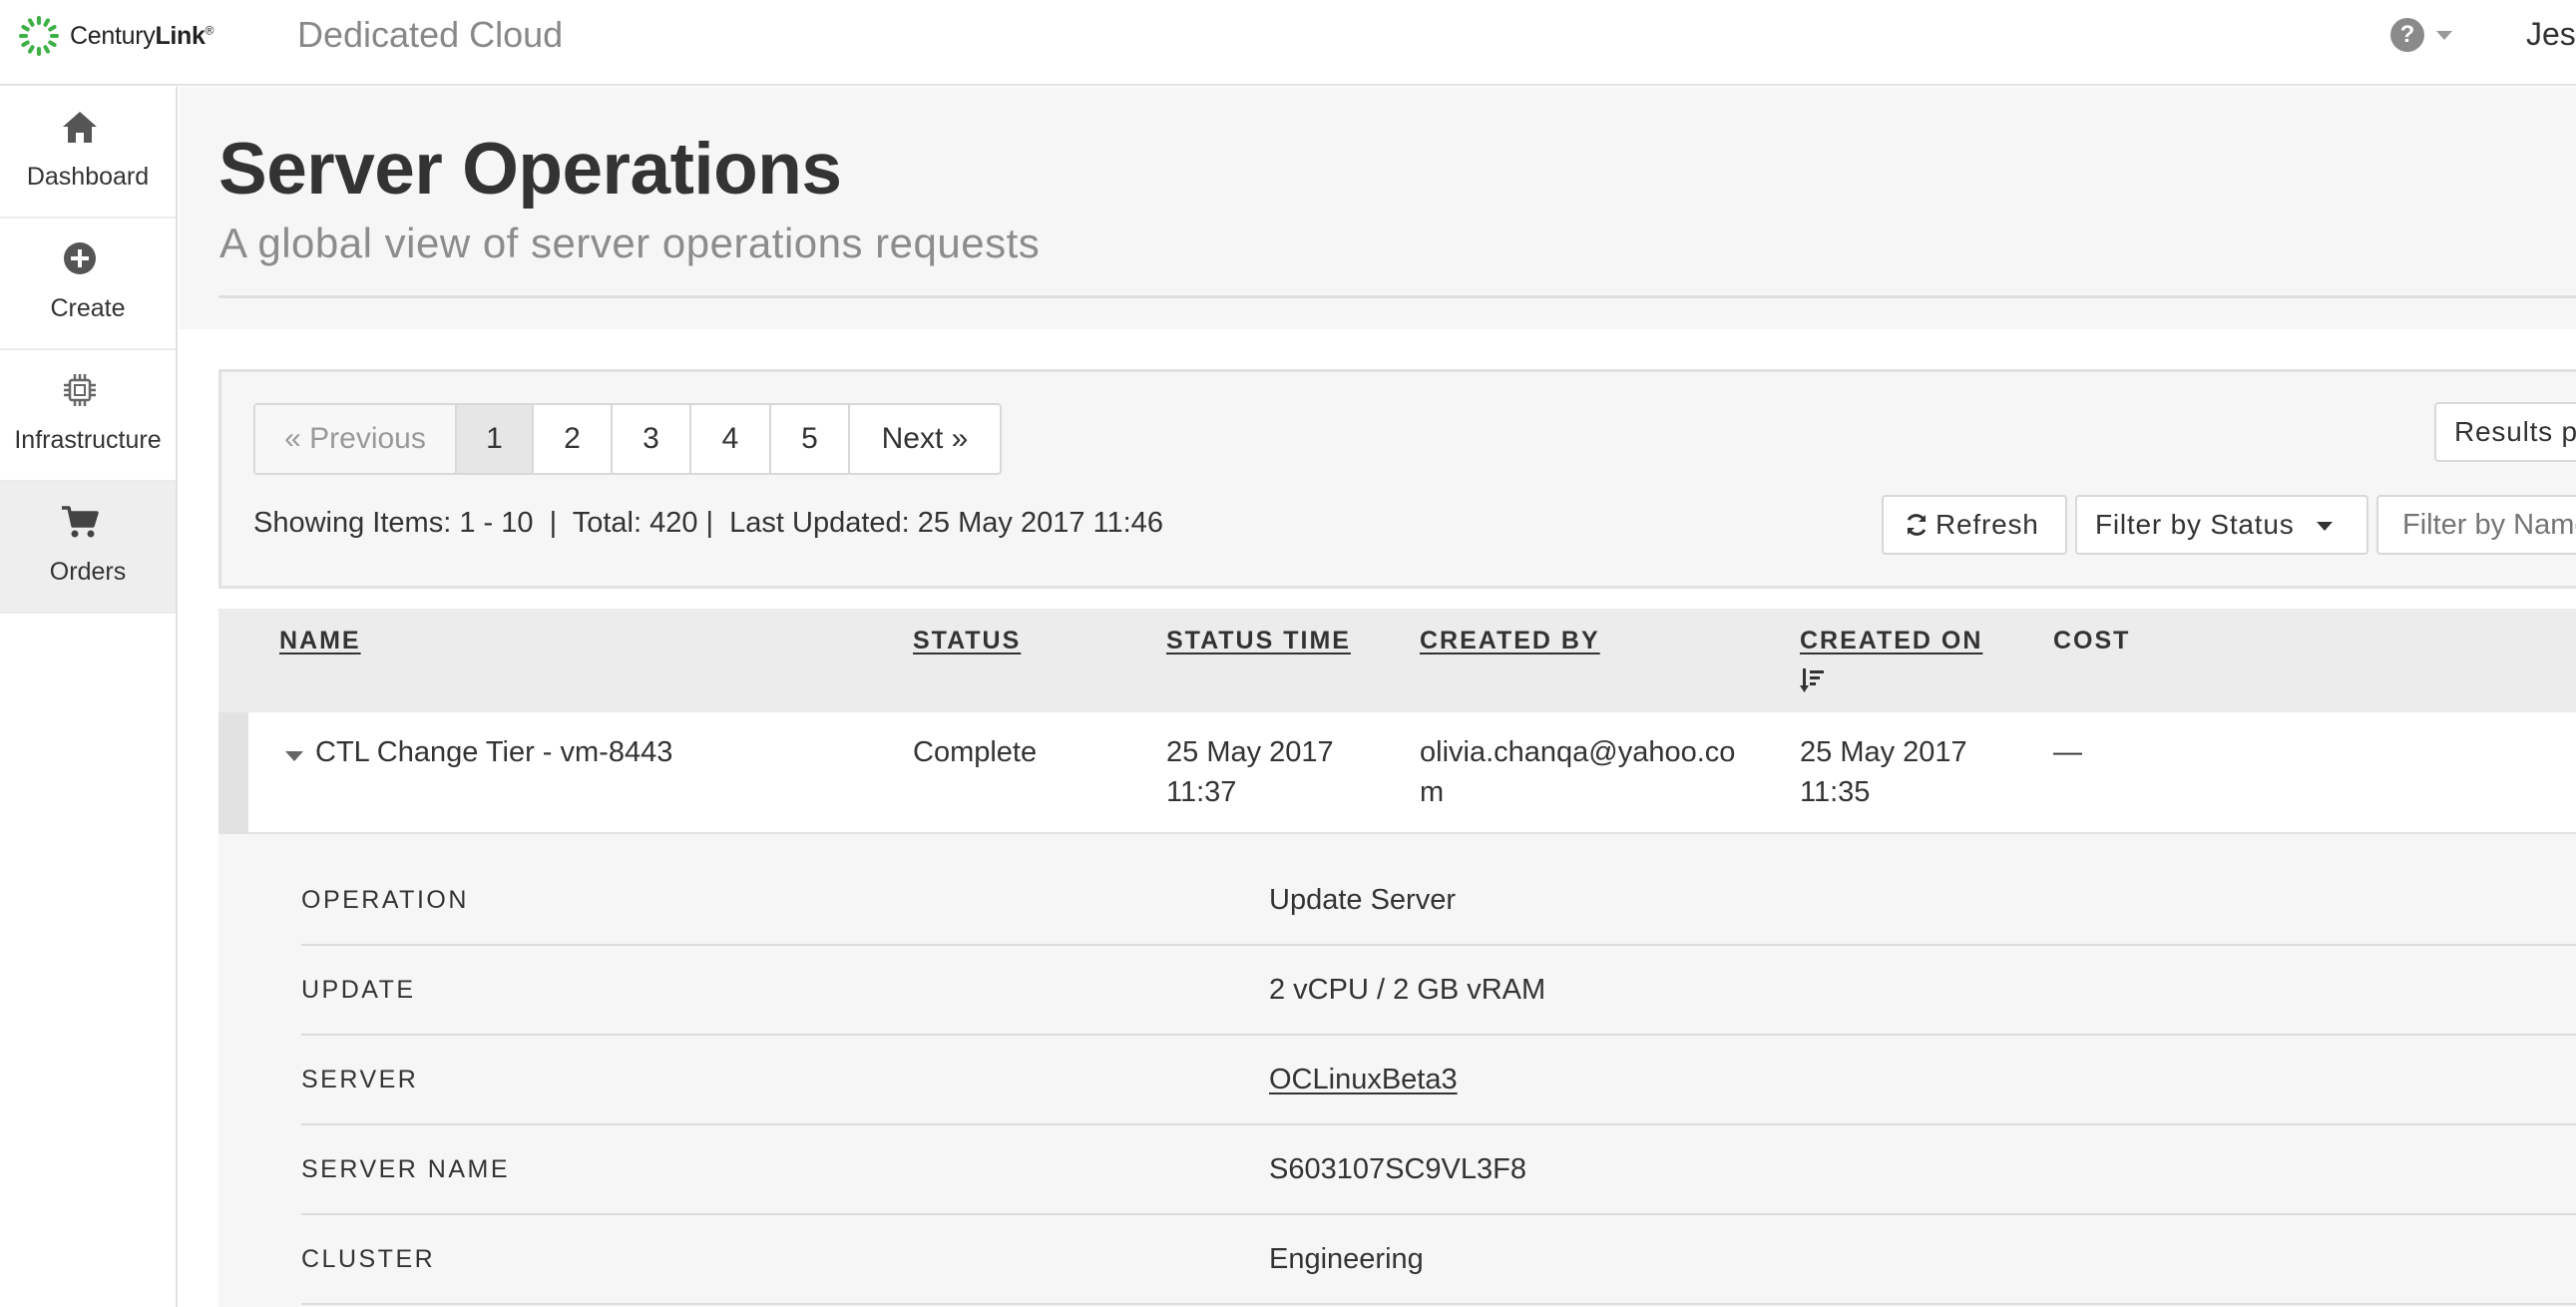 Image resolution: width=2576 pixels, height=1307 pixels. I want to click on cell-created-by-line2: m, so click(1432, 792).